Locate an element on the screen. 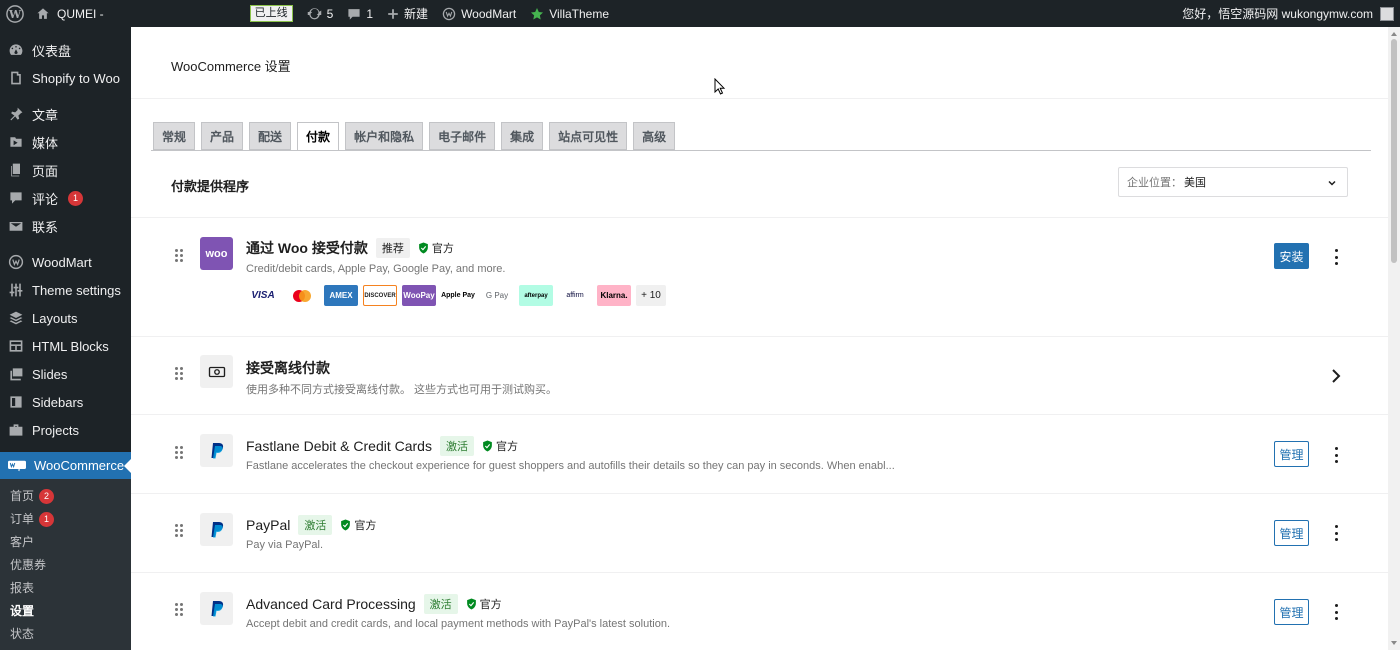 Image resolution: width=1400 pixels, height=650 pixels. submenu-home: 首页 2 is located at coordinates (65, 496).